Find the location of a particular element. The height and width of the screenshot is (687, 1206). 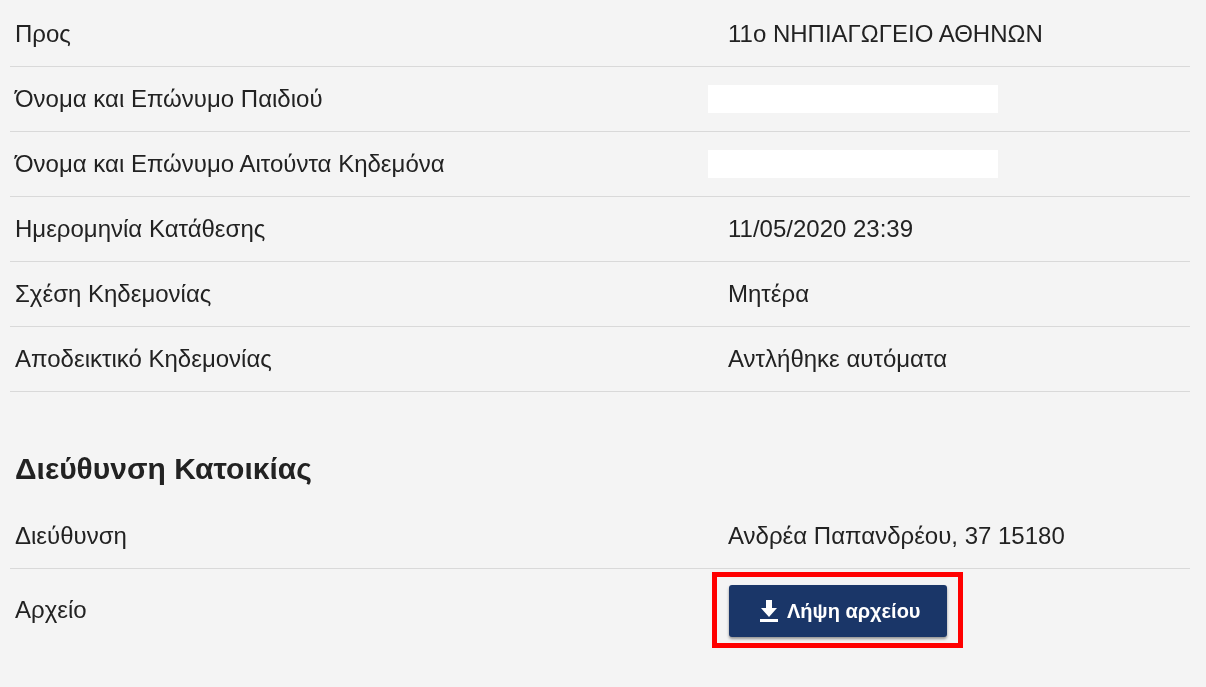

field-value: Ανδρέα Παπανδρέου, 37 15180 is located at coordinates (897, 536).